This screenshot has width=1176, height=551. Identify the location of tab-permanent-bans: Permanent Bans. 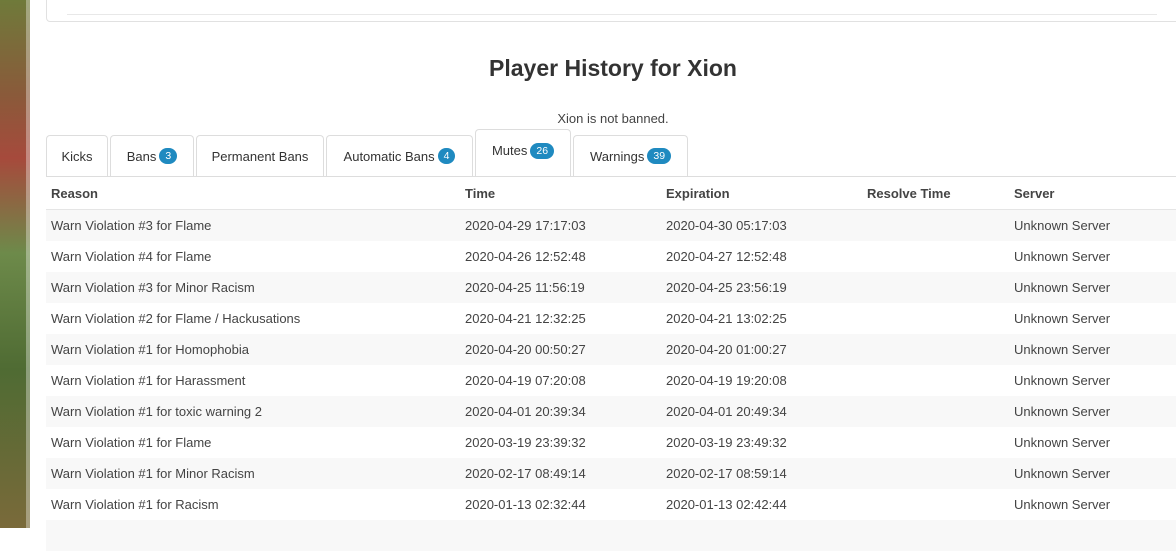
(260, 155).